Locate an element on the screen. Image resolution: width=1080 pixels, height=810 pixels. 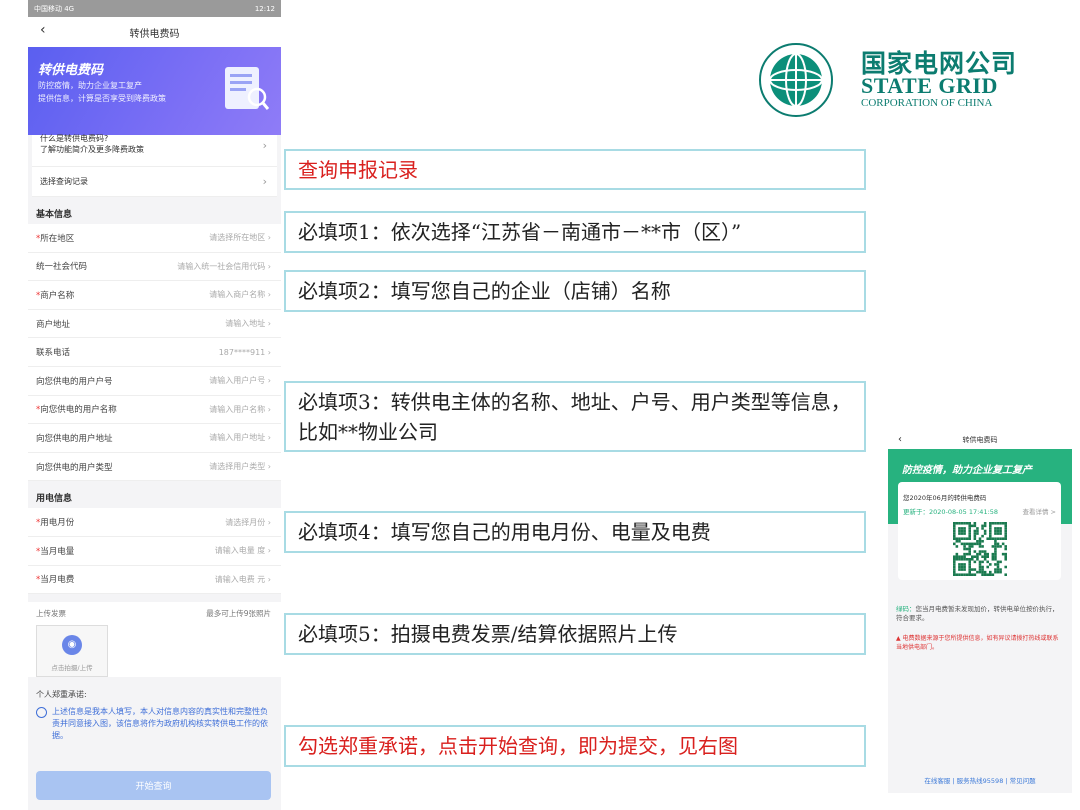
start-query-button: 开始查询 is located at coordinates (153, 785).